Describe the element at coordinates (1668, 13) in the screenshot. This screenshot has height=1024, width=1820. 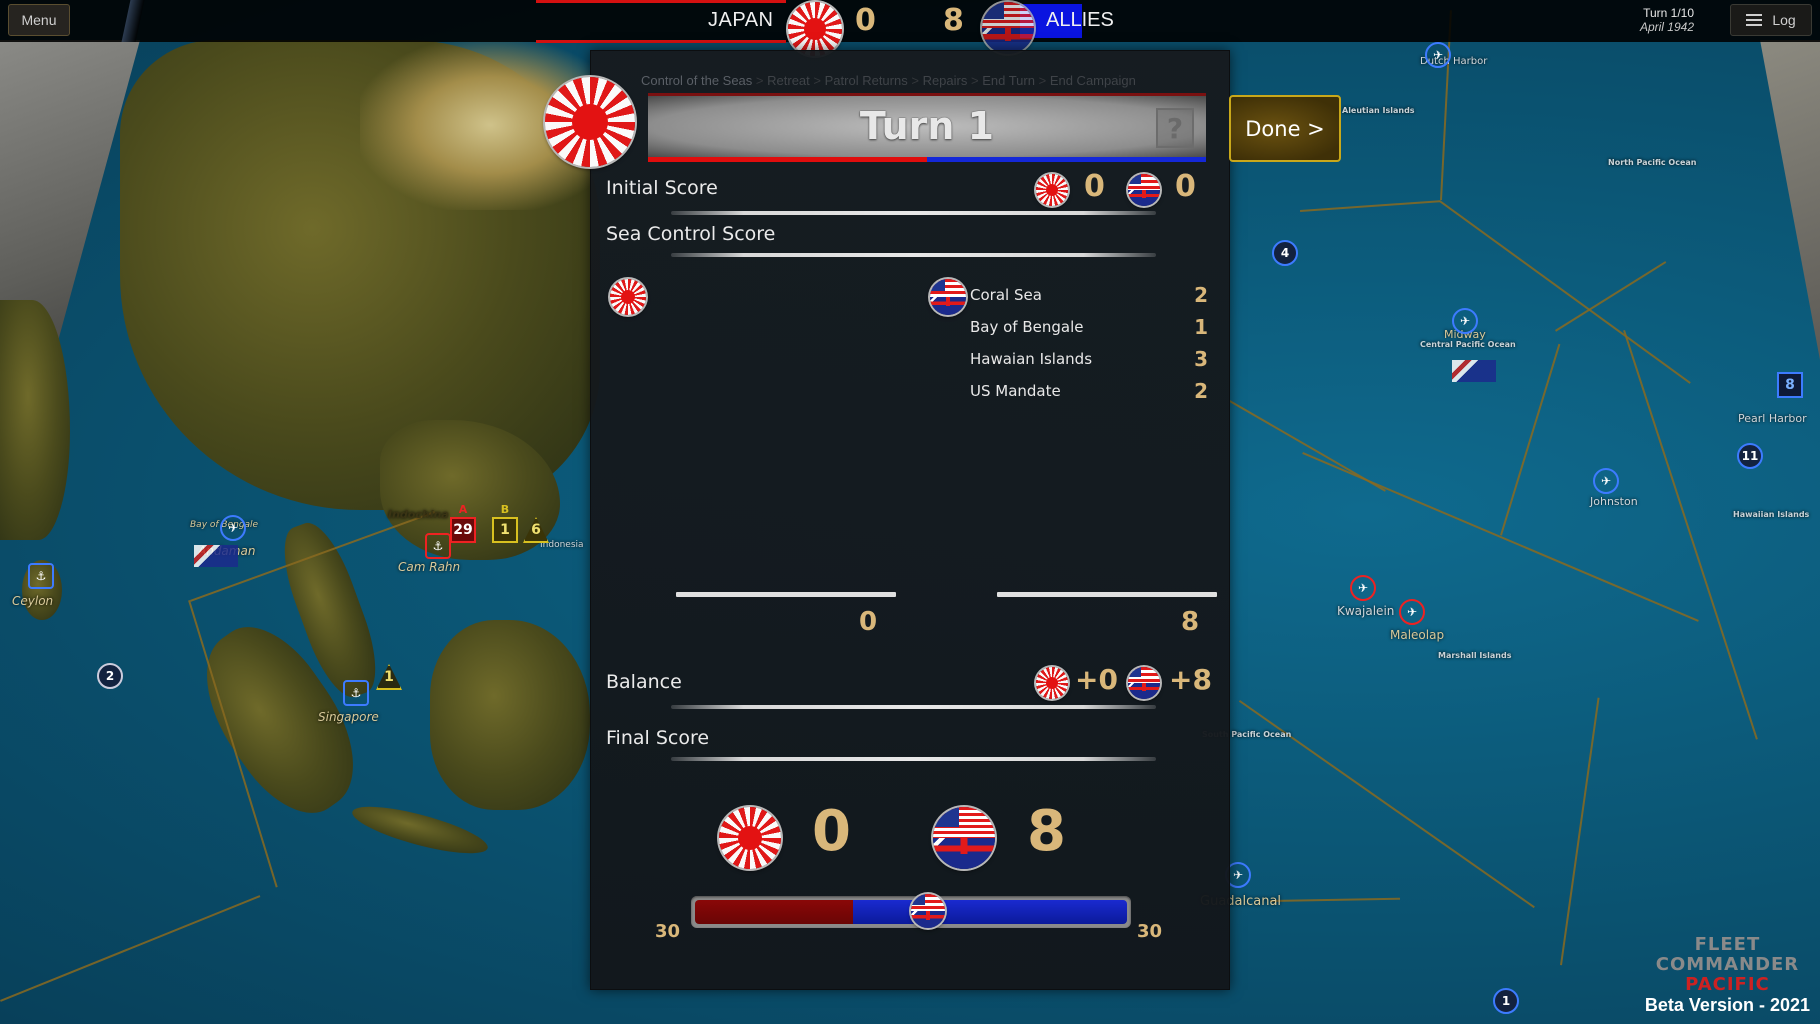
I see `turn-counter: Turn 1/10` at that location.